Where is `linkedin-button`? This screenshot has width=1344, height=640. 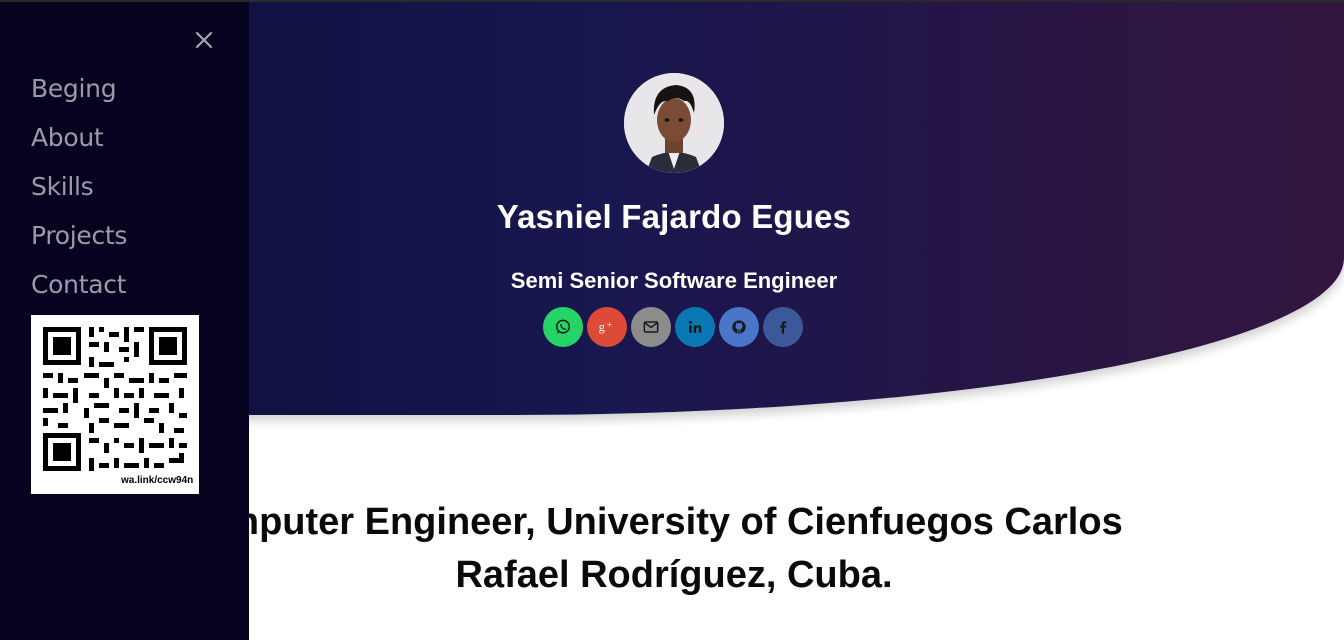
linkedin-button is located at coordinates (695, 327).